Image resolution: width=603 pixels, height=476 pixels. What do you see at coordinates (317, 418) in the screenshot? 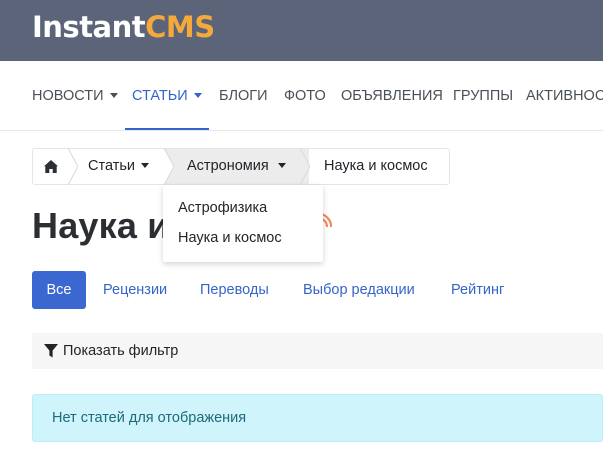
I see `empty-state-alert: Нет статей для отображения` at bounding box center [317, 418].